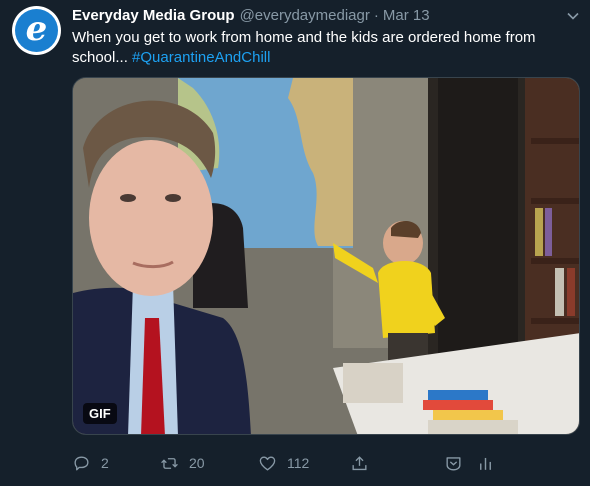  Describe the element at coordinates (305, 15) in the screenshot. I see `user-handle: @everydaymediagr` at that location.